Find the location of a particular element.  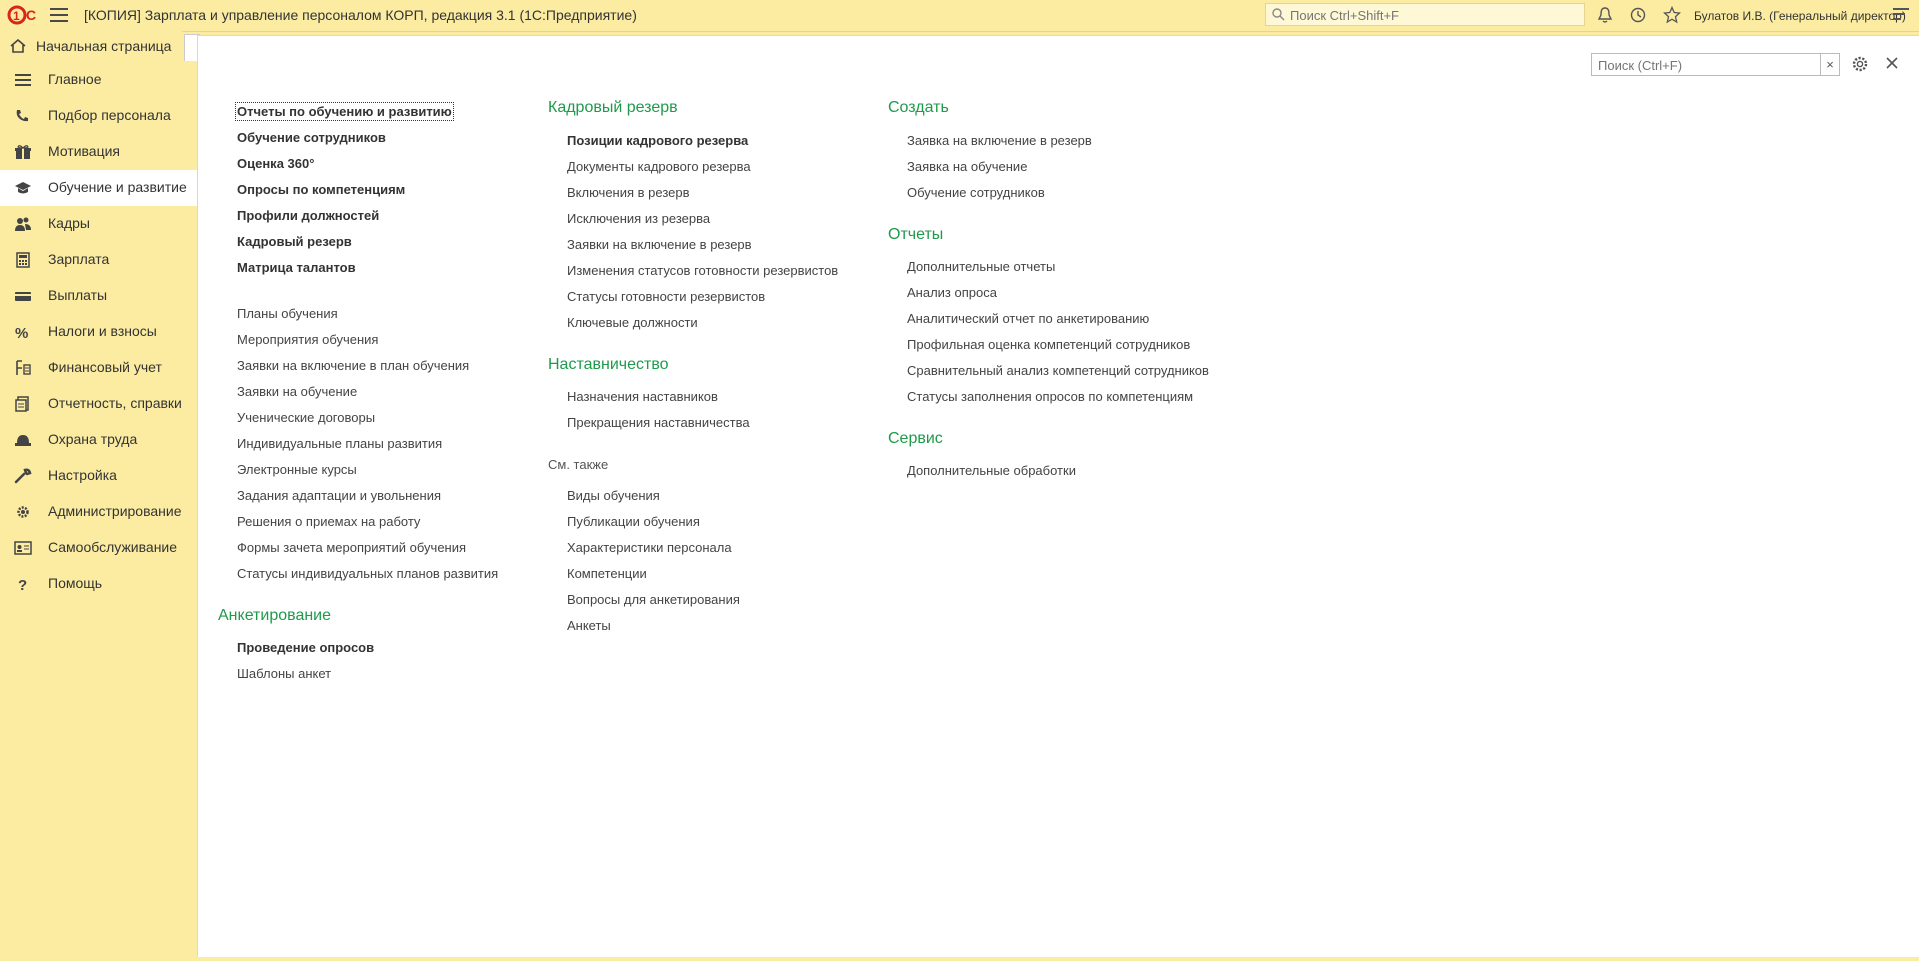

tab-home: Начальная страница is located at coordinates (91, 46).